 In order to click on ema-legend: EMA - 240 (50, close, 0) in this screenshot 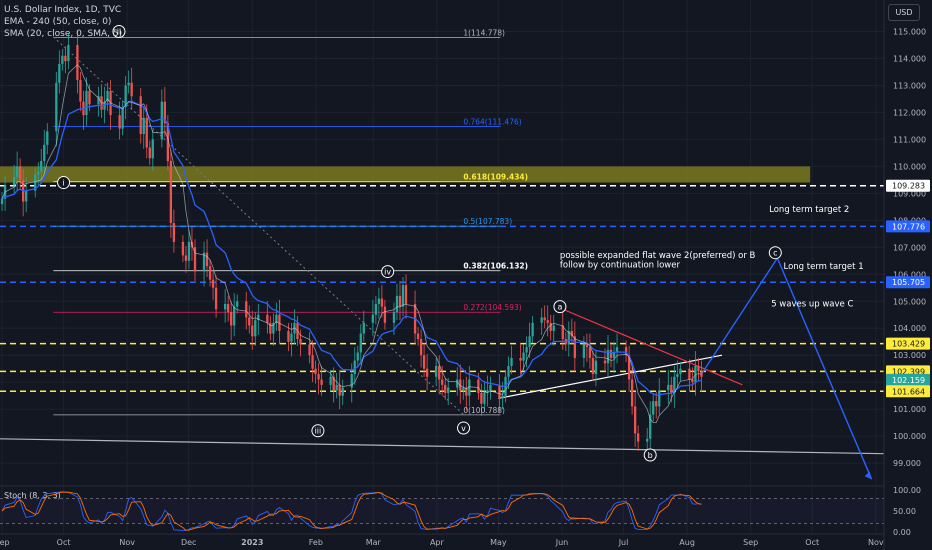, I will do `click(63, 22)`.